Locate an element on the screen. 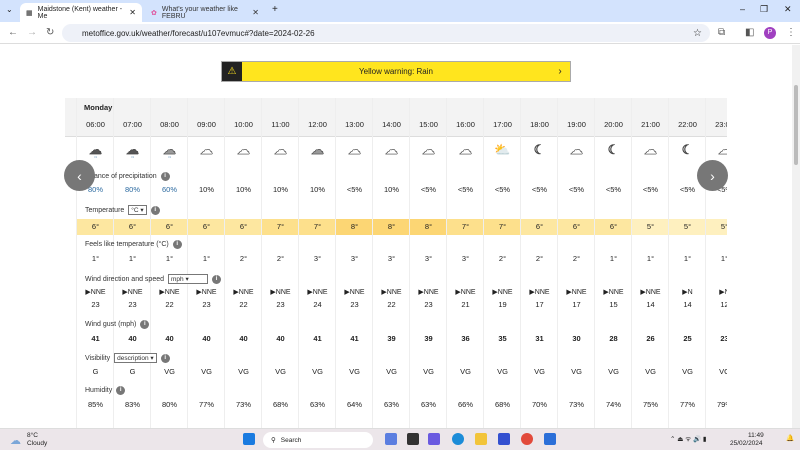  warning-text: Yellow warning: Rain is located at coordinates (396, 71).